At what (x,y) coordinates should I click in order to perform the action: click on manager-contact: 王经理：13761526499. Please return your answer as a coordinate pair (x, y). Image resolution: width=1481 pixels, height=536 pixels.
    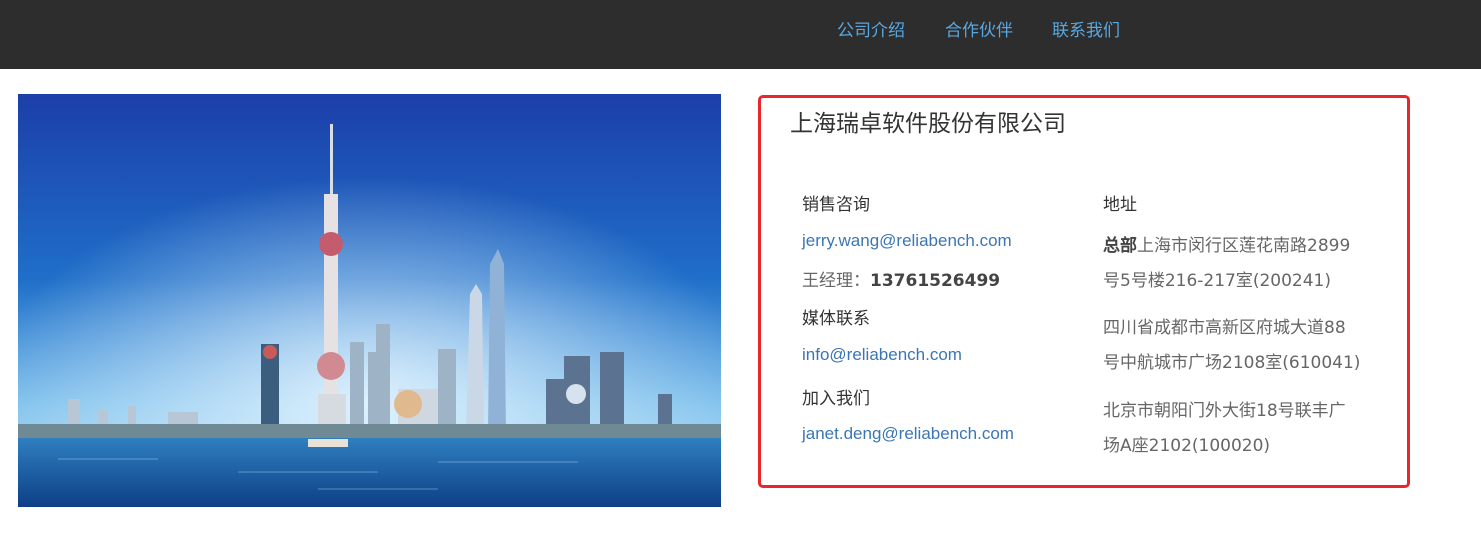
    Looking at the image, I should click on (901, 278).